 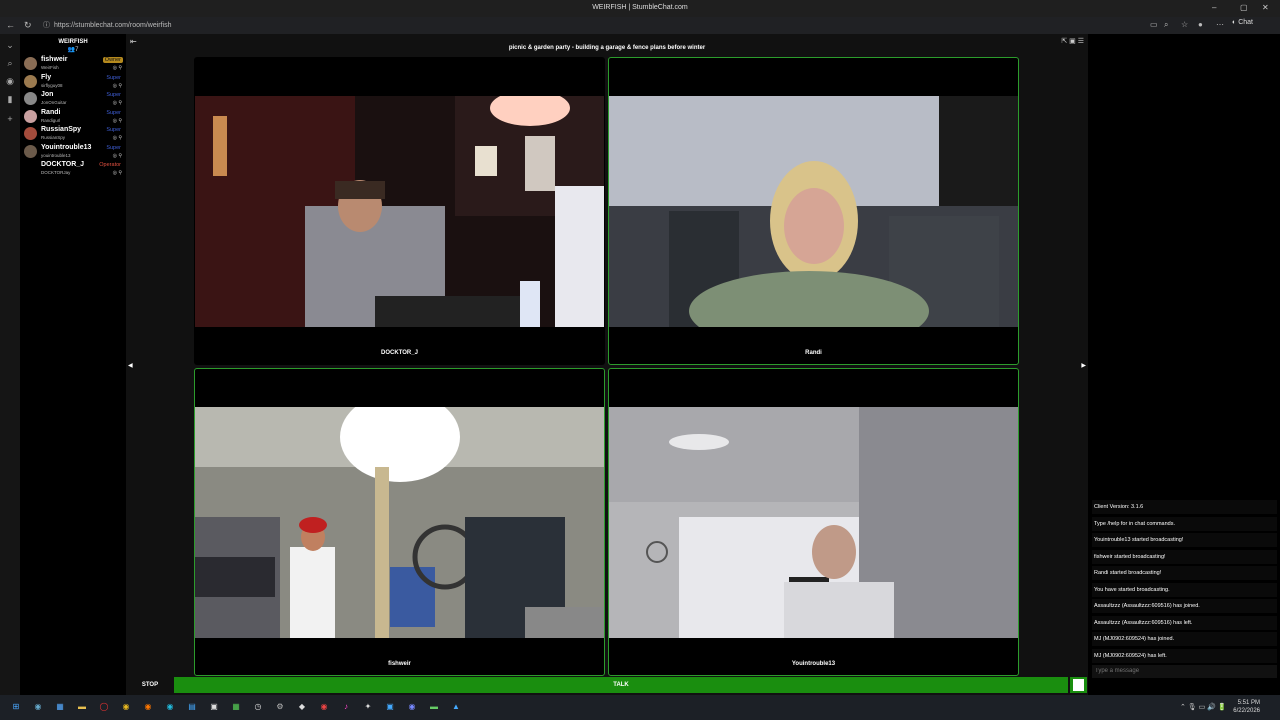 What do you see at coordinates (1244, 7) in the screenshot?
I see `maximize-icon: ▢` at bounding box center [1244, 7].